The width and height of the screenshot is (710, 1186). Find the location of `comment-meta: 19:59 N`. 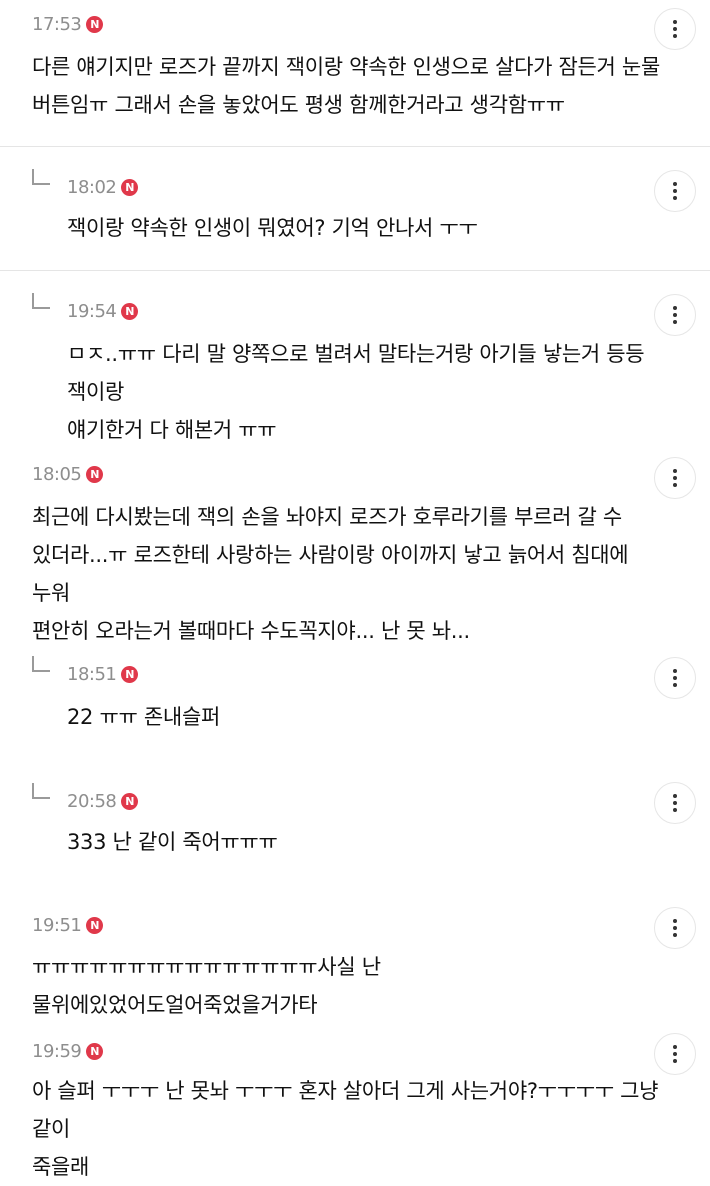

comment-meta: 19:59 N is located at coordinates (68, 1051).